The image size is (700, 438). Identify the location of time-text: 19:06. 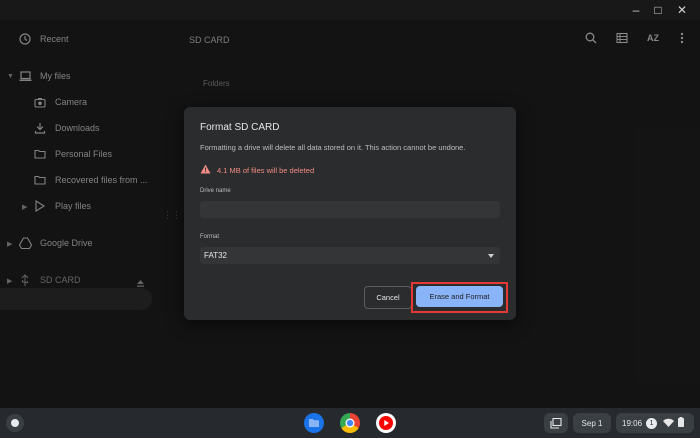
(632, 423).